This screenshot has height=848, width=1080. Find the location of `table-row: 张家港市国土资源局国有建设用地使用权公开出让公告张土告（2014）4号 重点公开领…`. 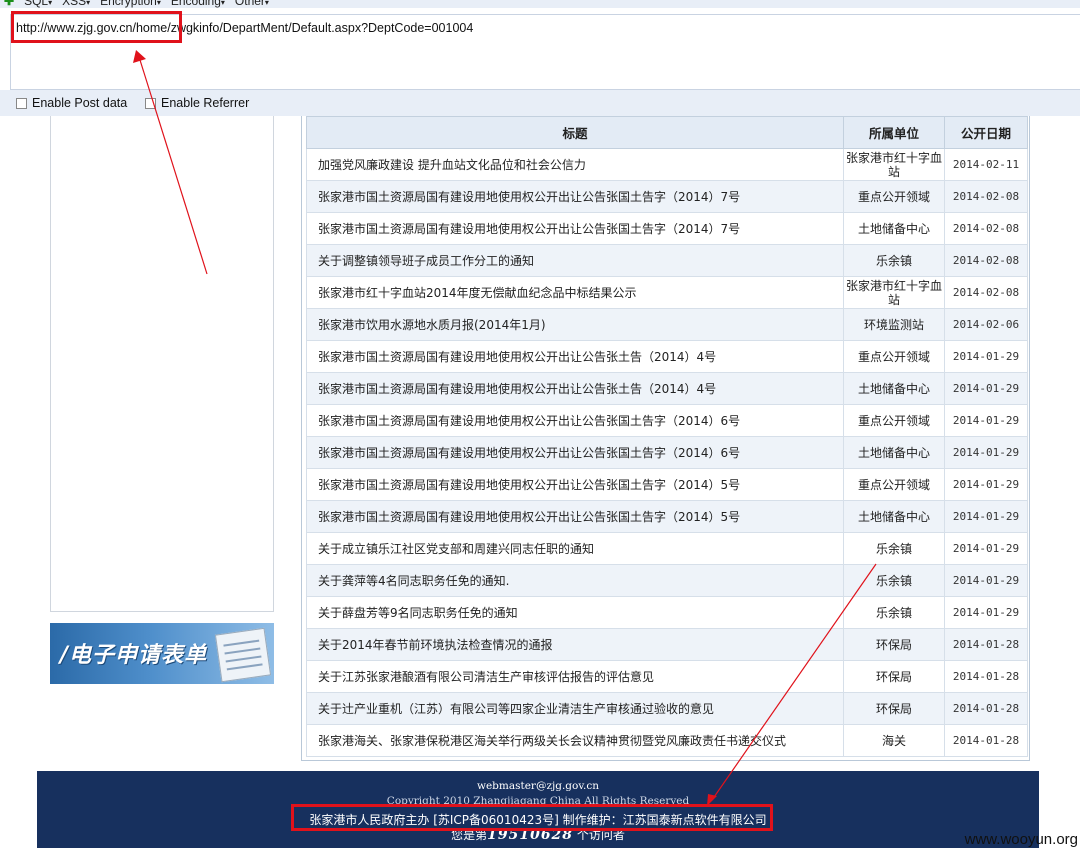

table-row: 张家港市国土资源局国有建设用地使用权公开出让公告张土告（2014）4号 重点公开领… is located at coordinates (667, 356).